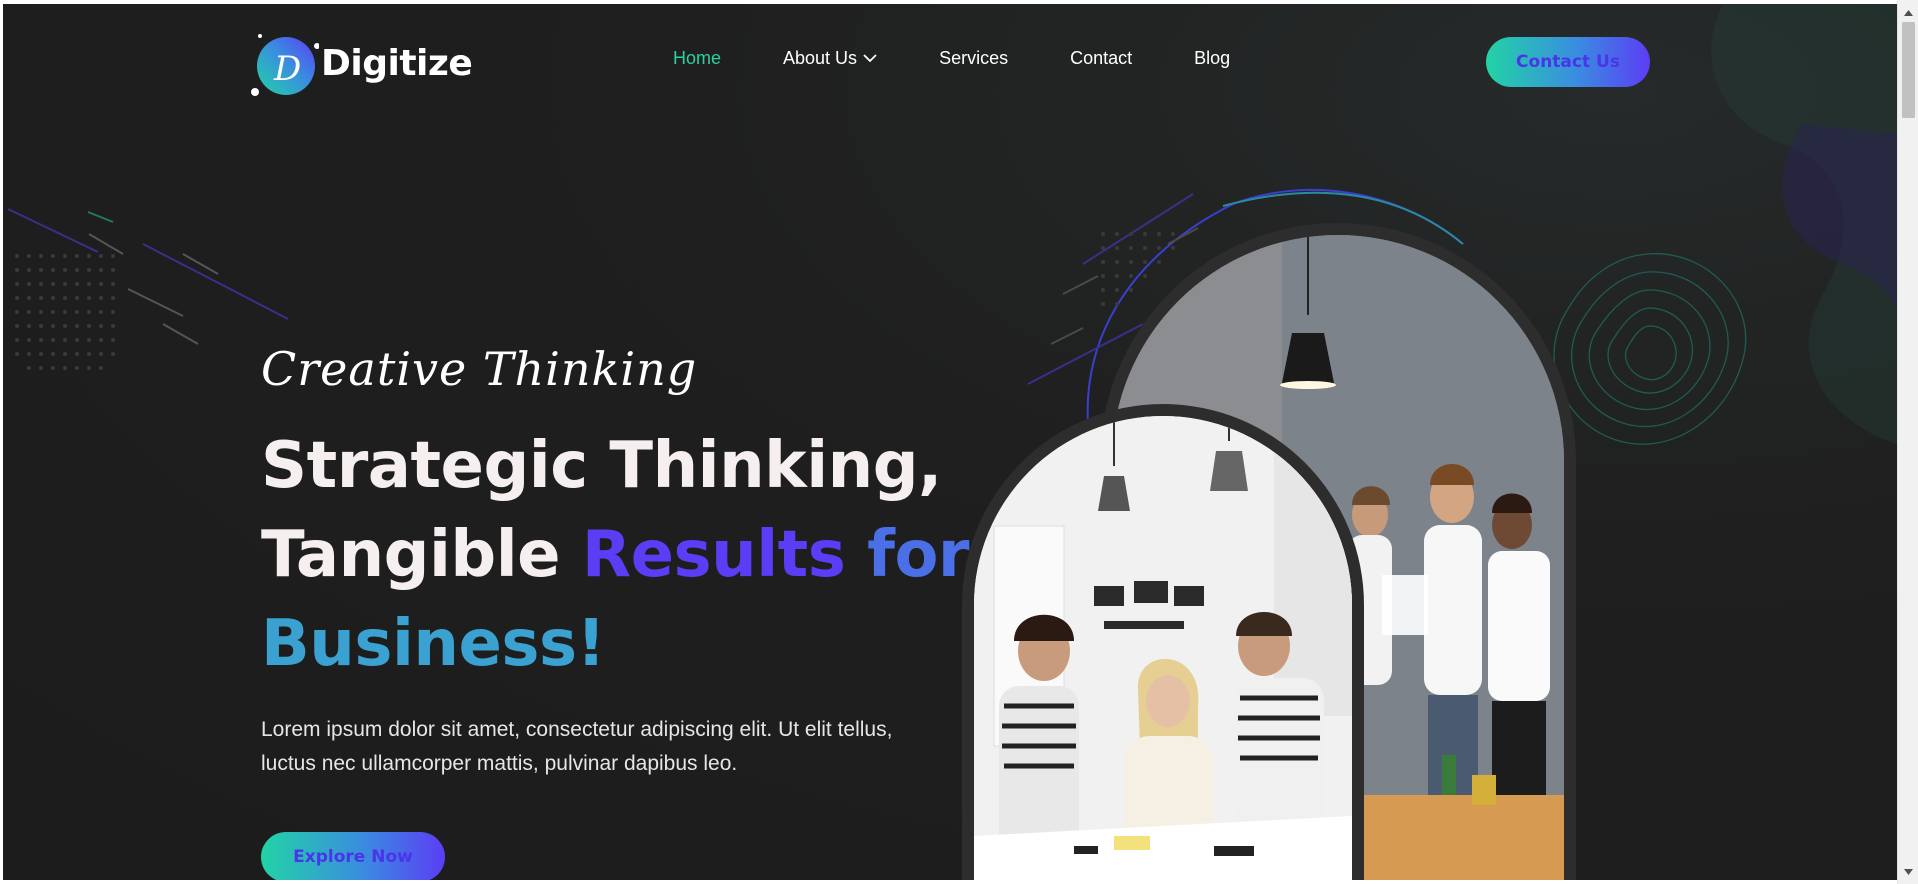  I want to click on nav-about-us-label: About Us, so click(820, 58).